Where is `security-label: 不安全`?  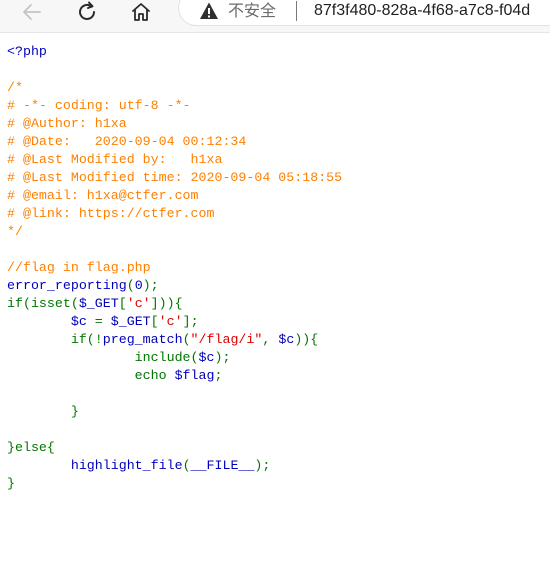
security-label: 不安全 is located at coordinates (252, 11).